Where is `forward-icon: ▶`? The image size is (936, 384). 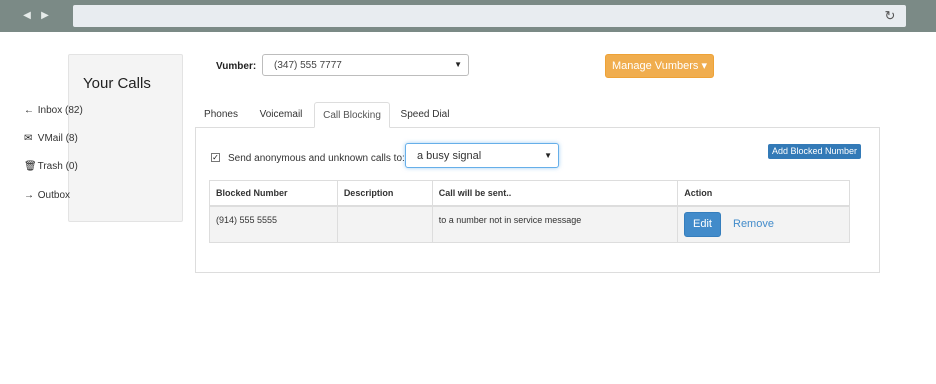
forward-icon: ▶ is located at coordinates (45, 16).